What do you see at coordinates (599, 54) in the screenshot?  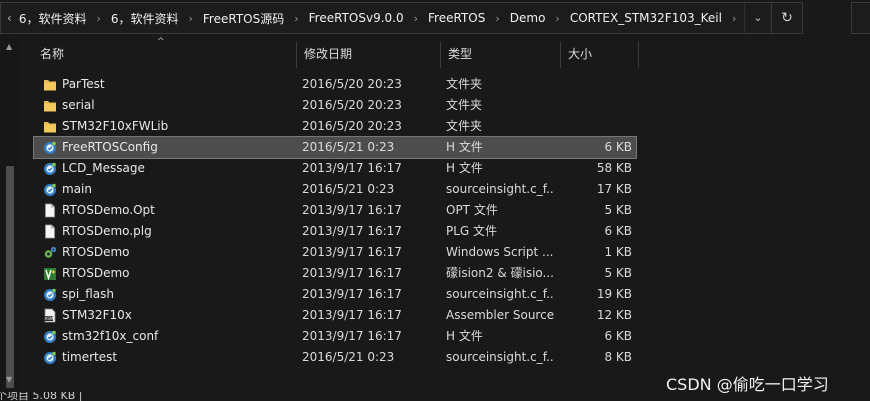 I see `column-header-size: 大小` at bounding box center [599, 54].